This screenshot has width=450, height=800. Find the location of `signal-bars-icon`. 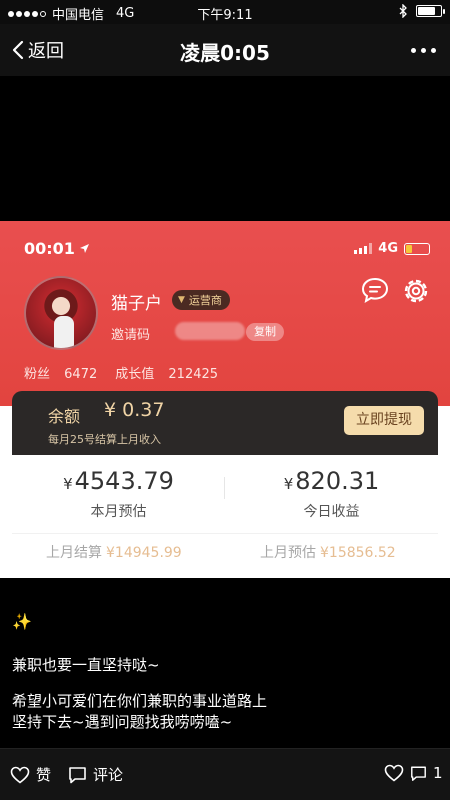

signal-bars-icon is located at coordinates (363, 248).